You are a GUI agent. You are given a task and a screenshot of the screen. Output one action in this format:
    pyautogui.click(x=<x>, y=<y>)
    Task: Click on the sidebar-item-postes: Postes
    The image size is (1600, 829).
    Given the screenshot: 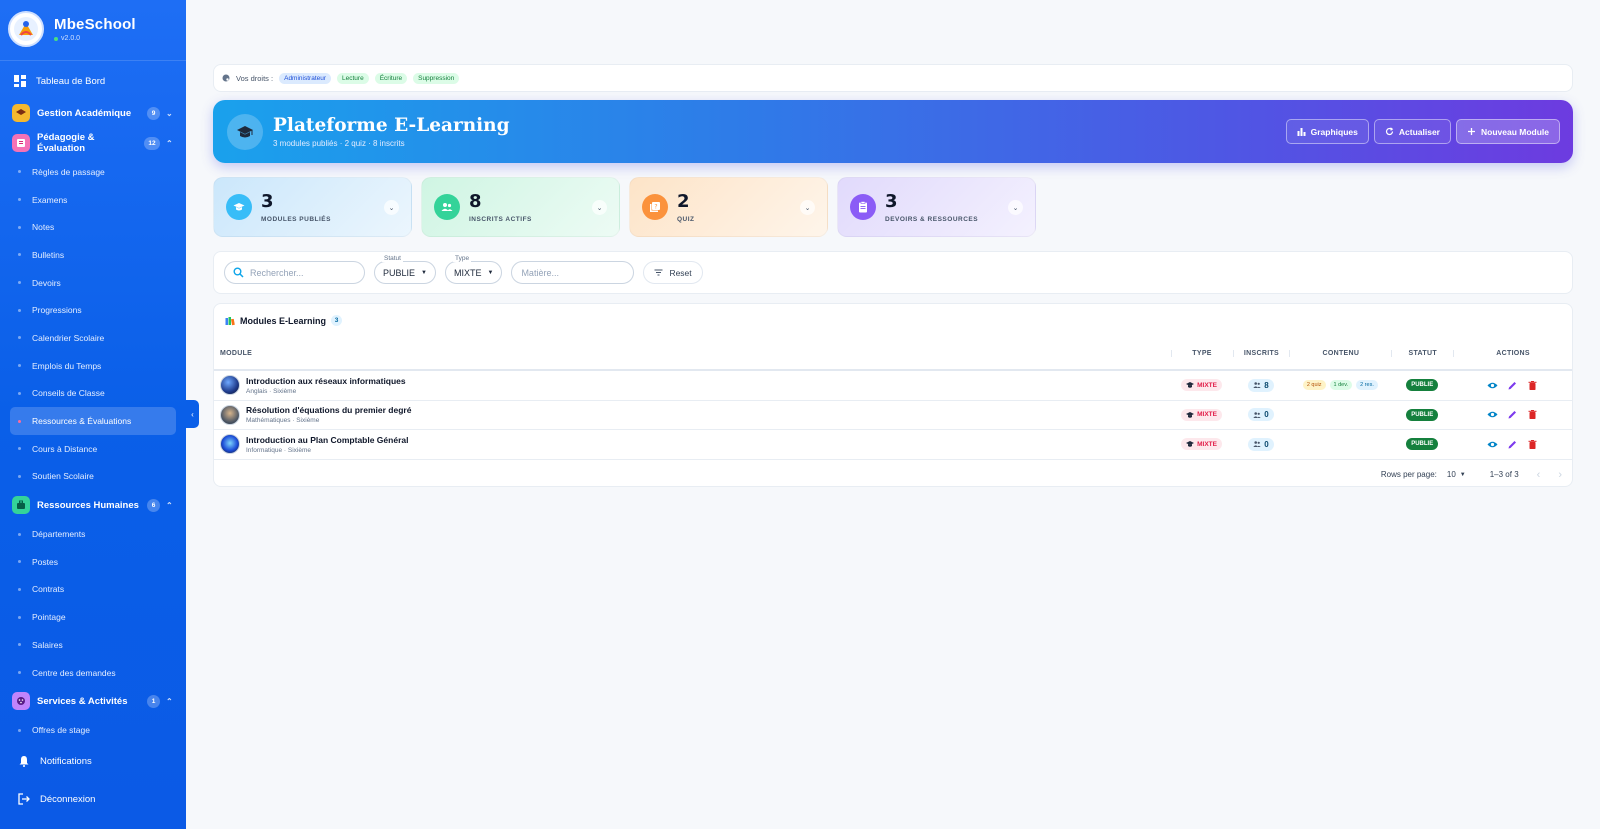 What is the action you would take?
    pyautogui.click(x=93, y=562)
    